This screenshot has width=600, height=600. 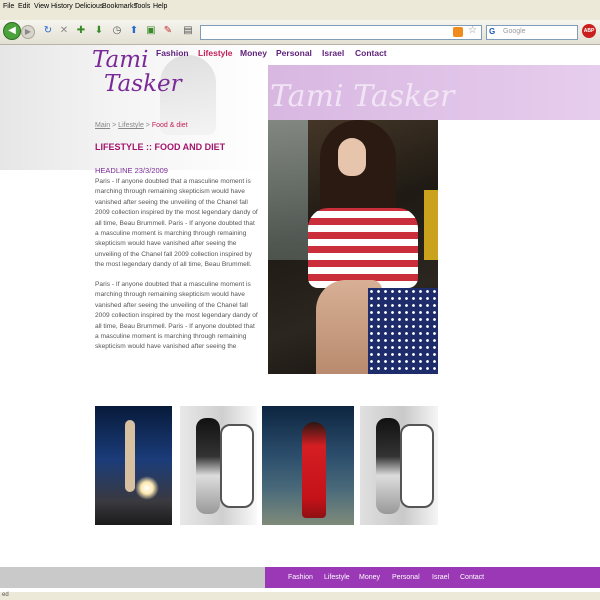 What do you see at coordinates (41, 6) in the screenshot?
I see `menu-view: View` at bounding box center [41, 6].